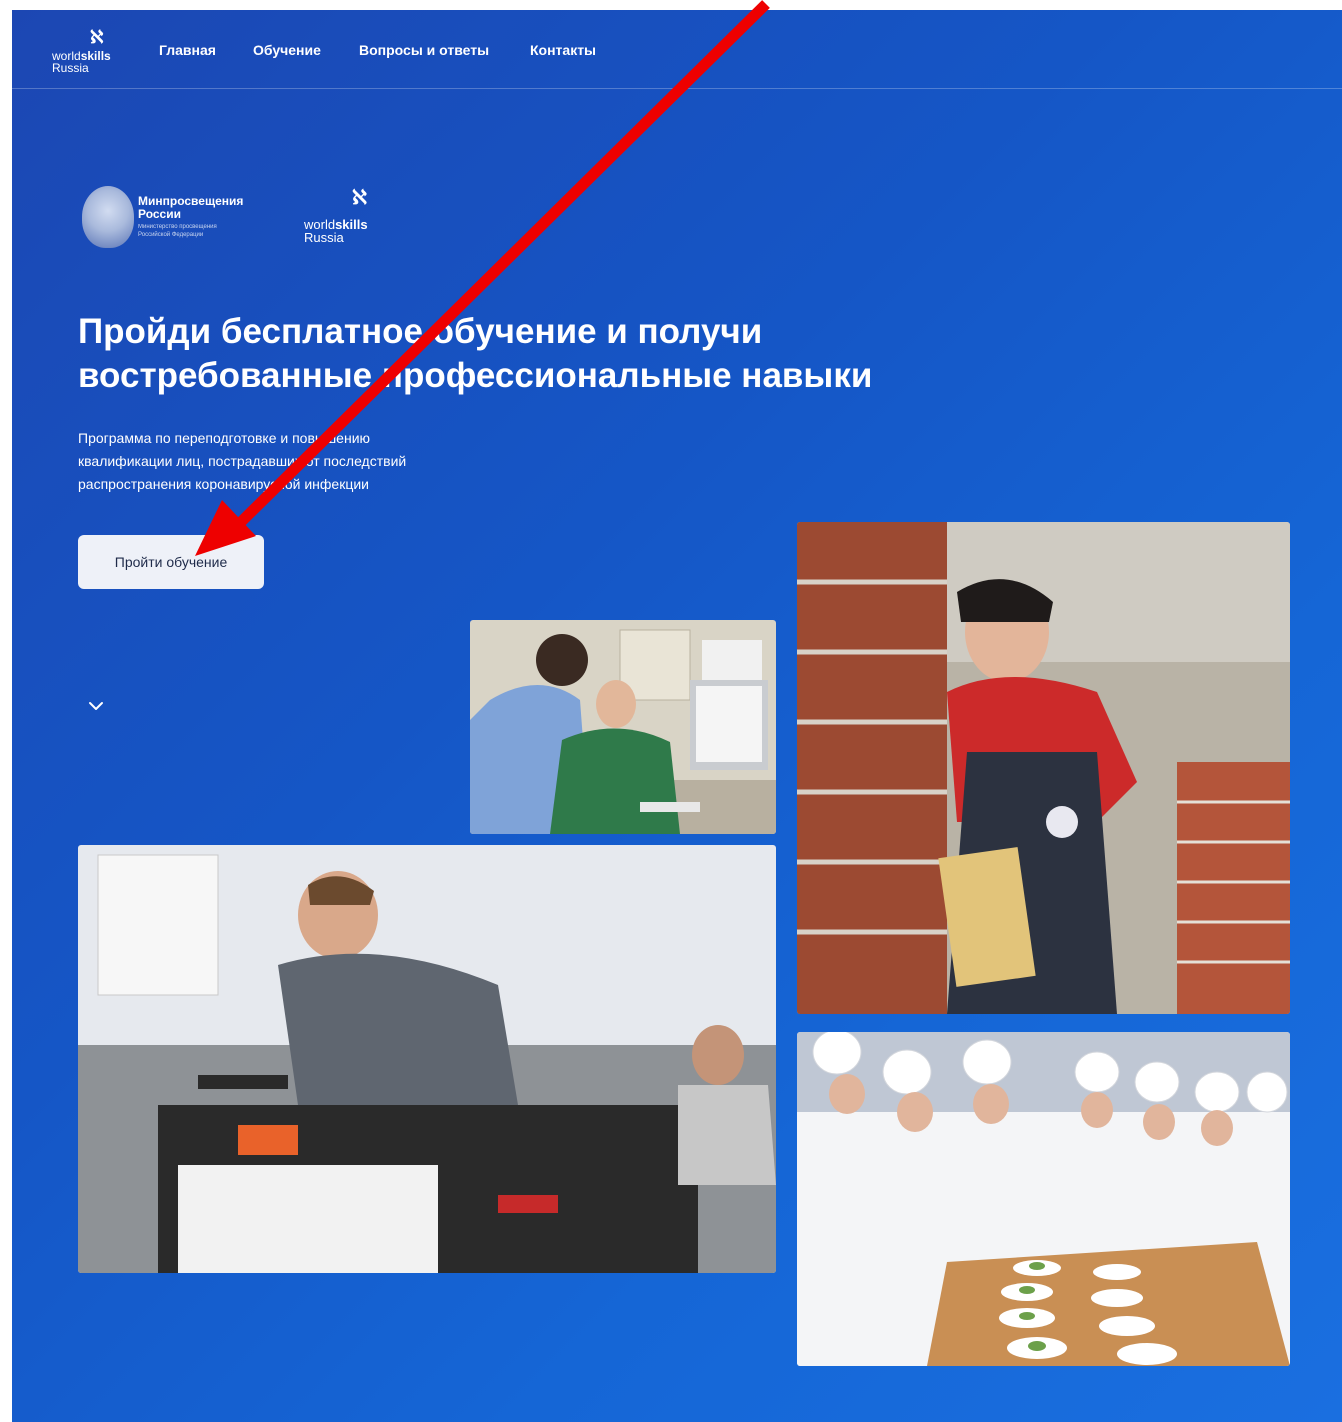 This screenshot has width=1342, height=1422. I want to click on photo-office-training, so click(623, 727).